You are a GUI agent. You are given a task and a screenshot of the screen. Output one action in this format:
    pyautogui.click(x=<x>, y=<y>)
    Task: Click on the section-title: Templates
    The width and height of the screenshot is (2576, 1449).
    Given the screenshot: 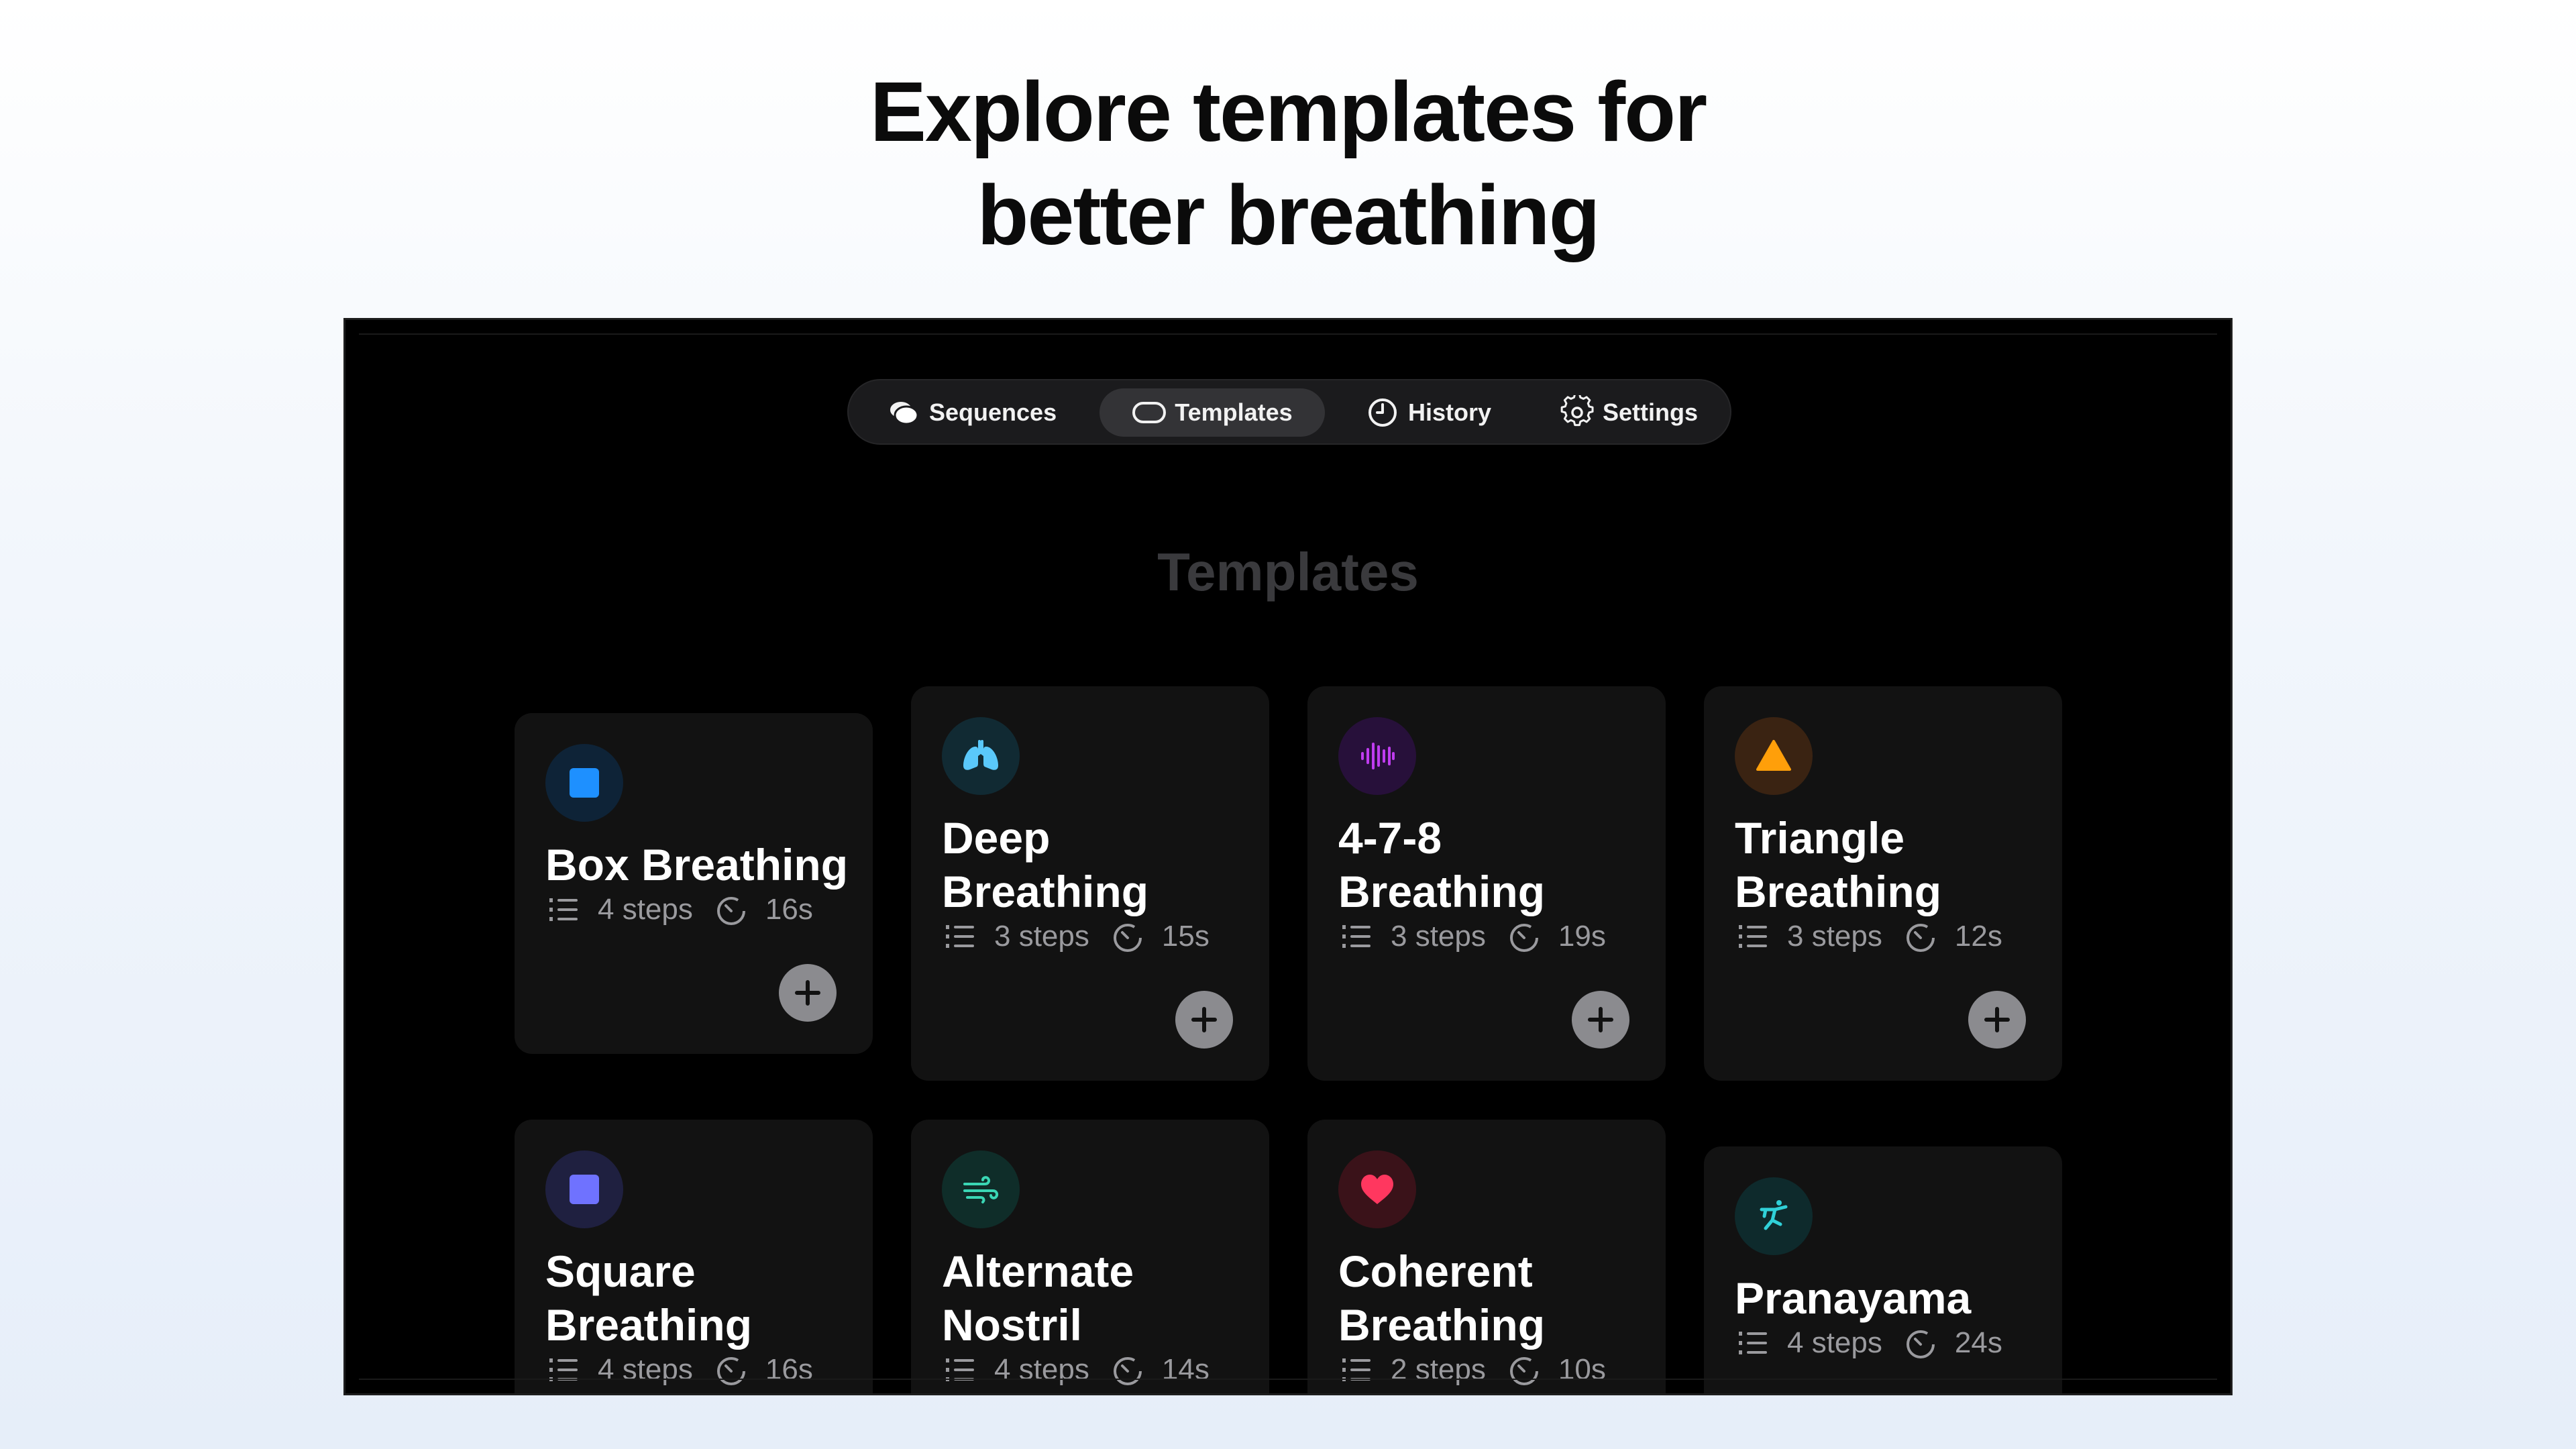 What is the action you would take?
    pyautogui.click(x=1288, y=572)
    